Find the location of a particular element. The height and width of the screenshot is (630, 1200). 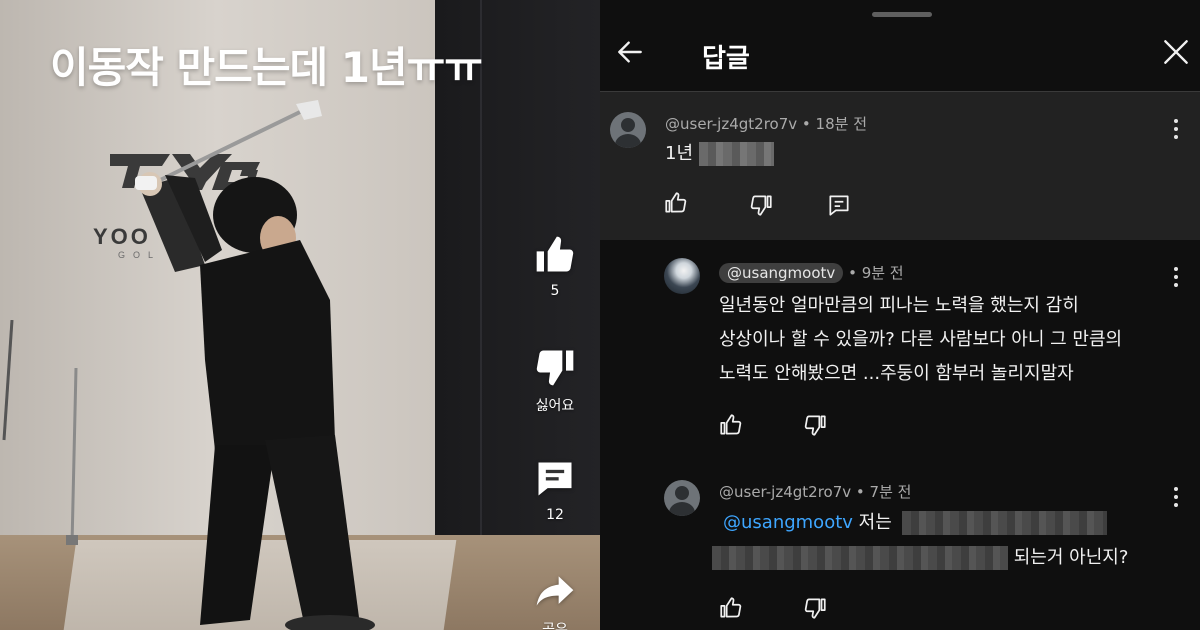

comment-meta: @user-jz4gt2ro7v • 7분 전 is located at coordinates (815, 491).